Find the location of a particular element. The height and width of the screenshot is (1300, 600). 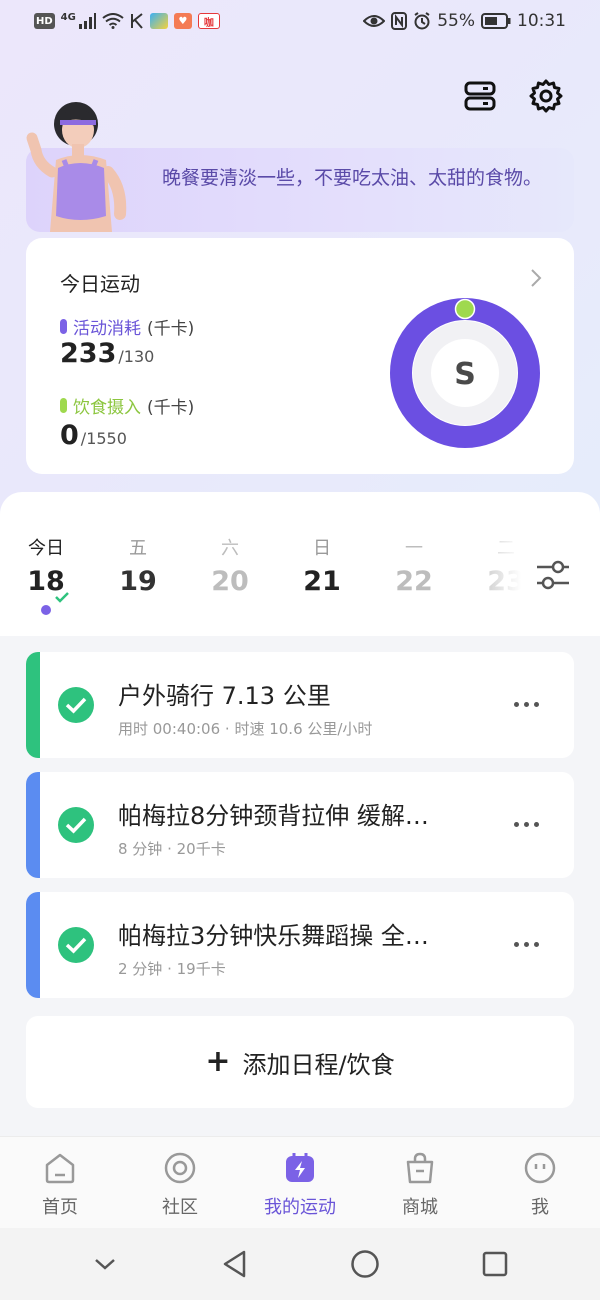

recents-button is located at coordinates (495, 1264).